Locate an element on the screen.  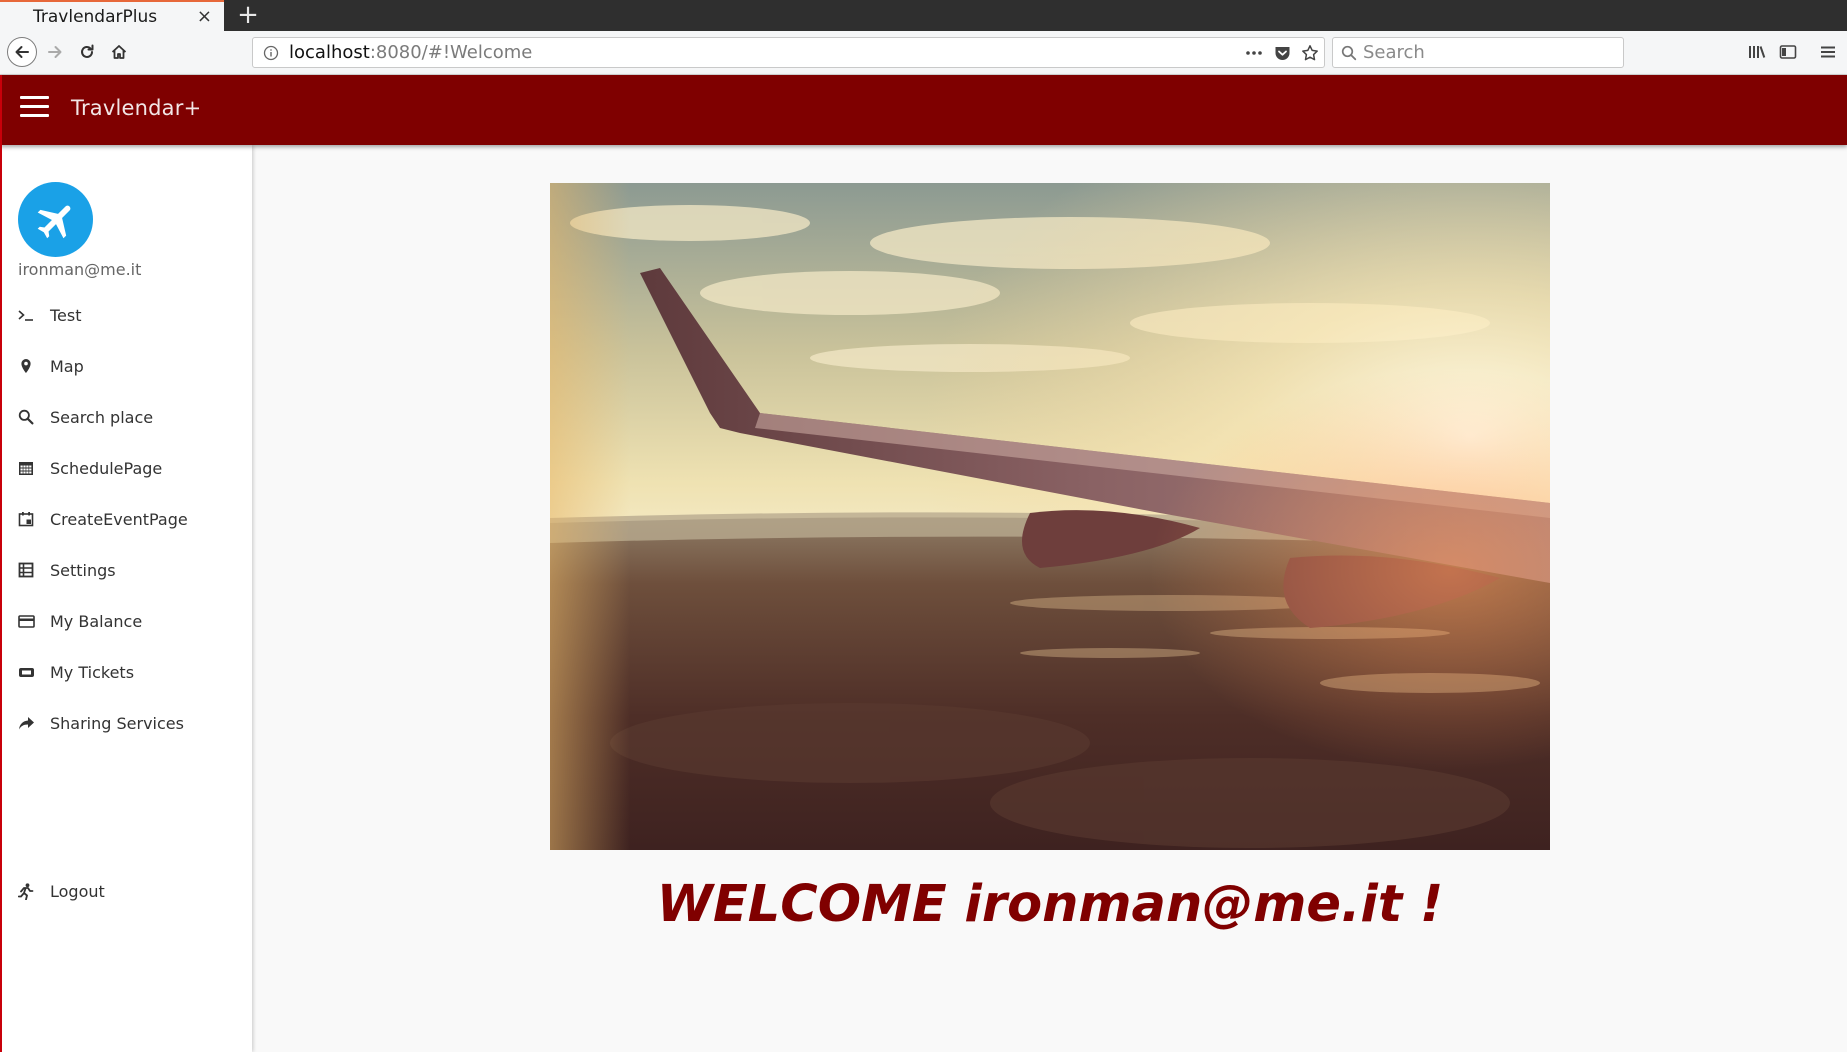
menu-toggle-button is located at coordinates (35, 110).